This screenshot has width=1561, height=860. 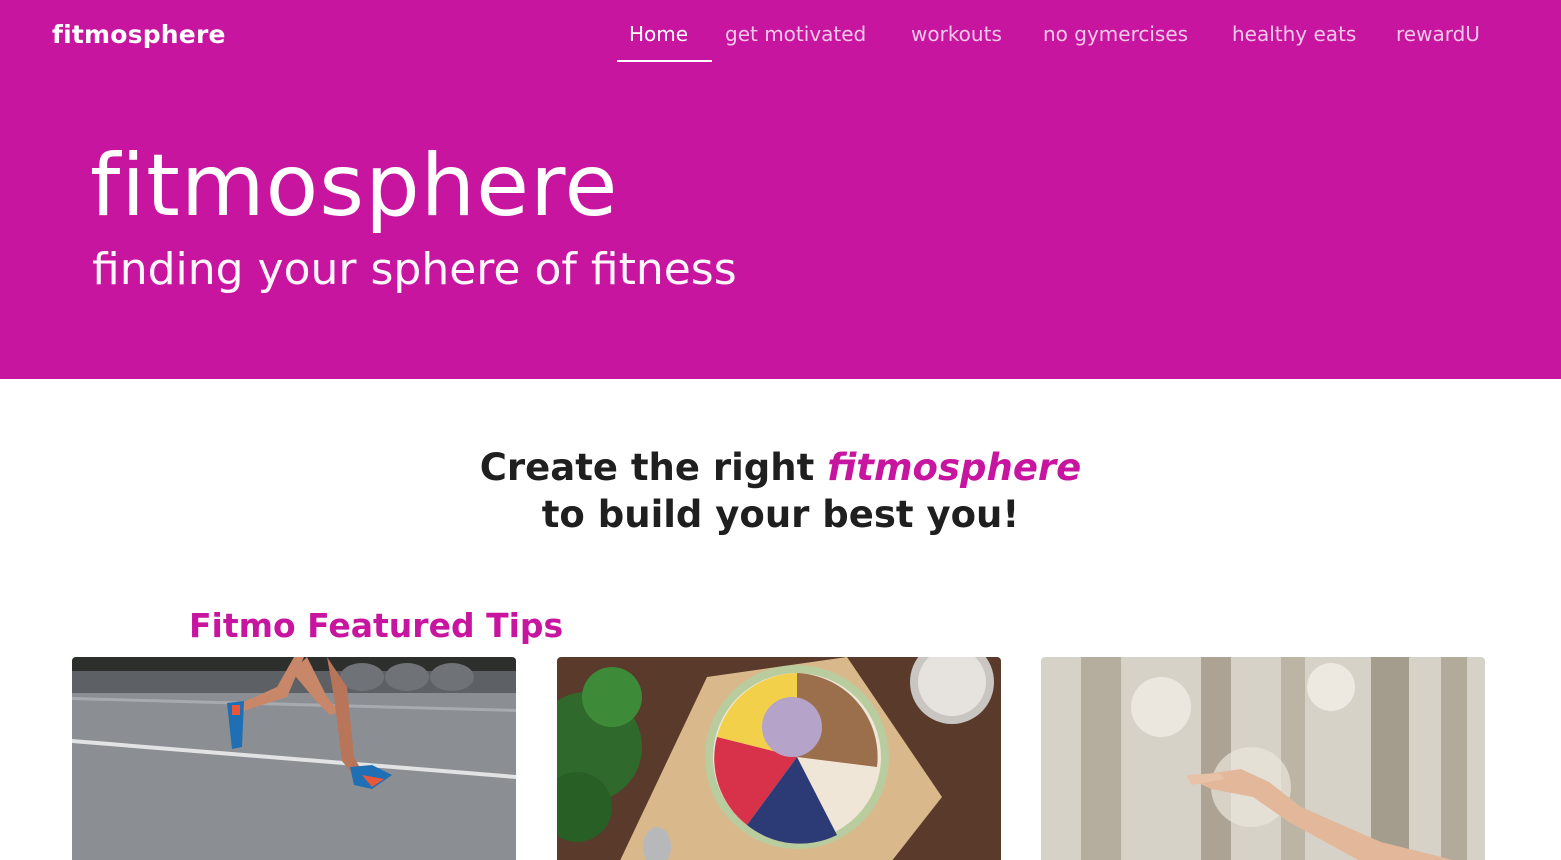 I want to click on tagline-prefix: Create the right, so click(x=653, y=467).